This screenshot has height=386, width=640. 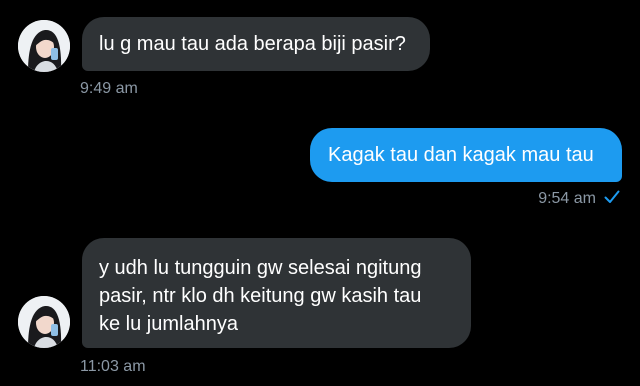 I want to click on message-bubble-incoming: lu g mau tau ada berapa biji pasir?, so click(x=256, y=44).